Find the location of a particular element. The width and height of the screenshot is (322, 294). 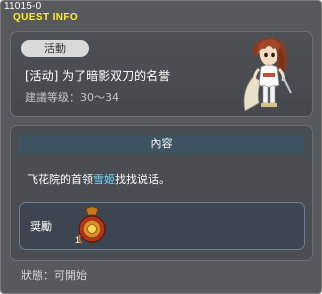

content-text: 飞花院的首领雪姬找找说话。 is located at coordinates (98, 179).